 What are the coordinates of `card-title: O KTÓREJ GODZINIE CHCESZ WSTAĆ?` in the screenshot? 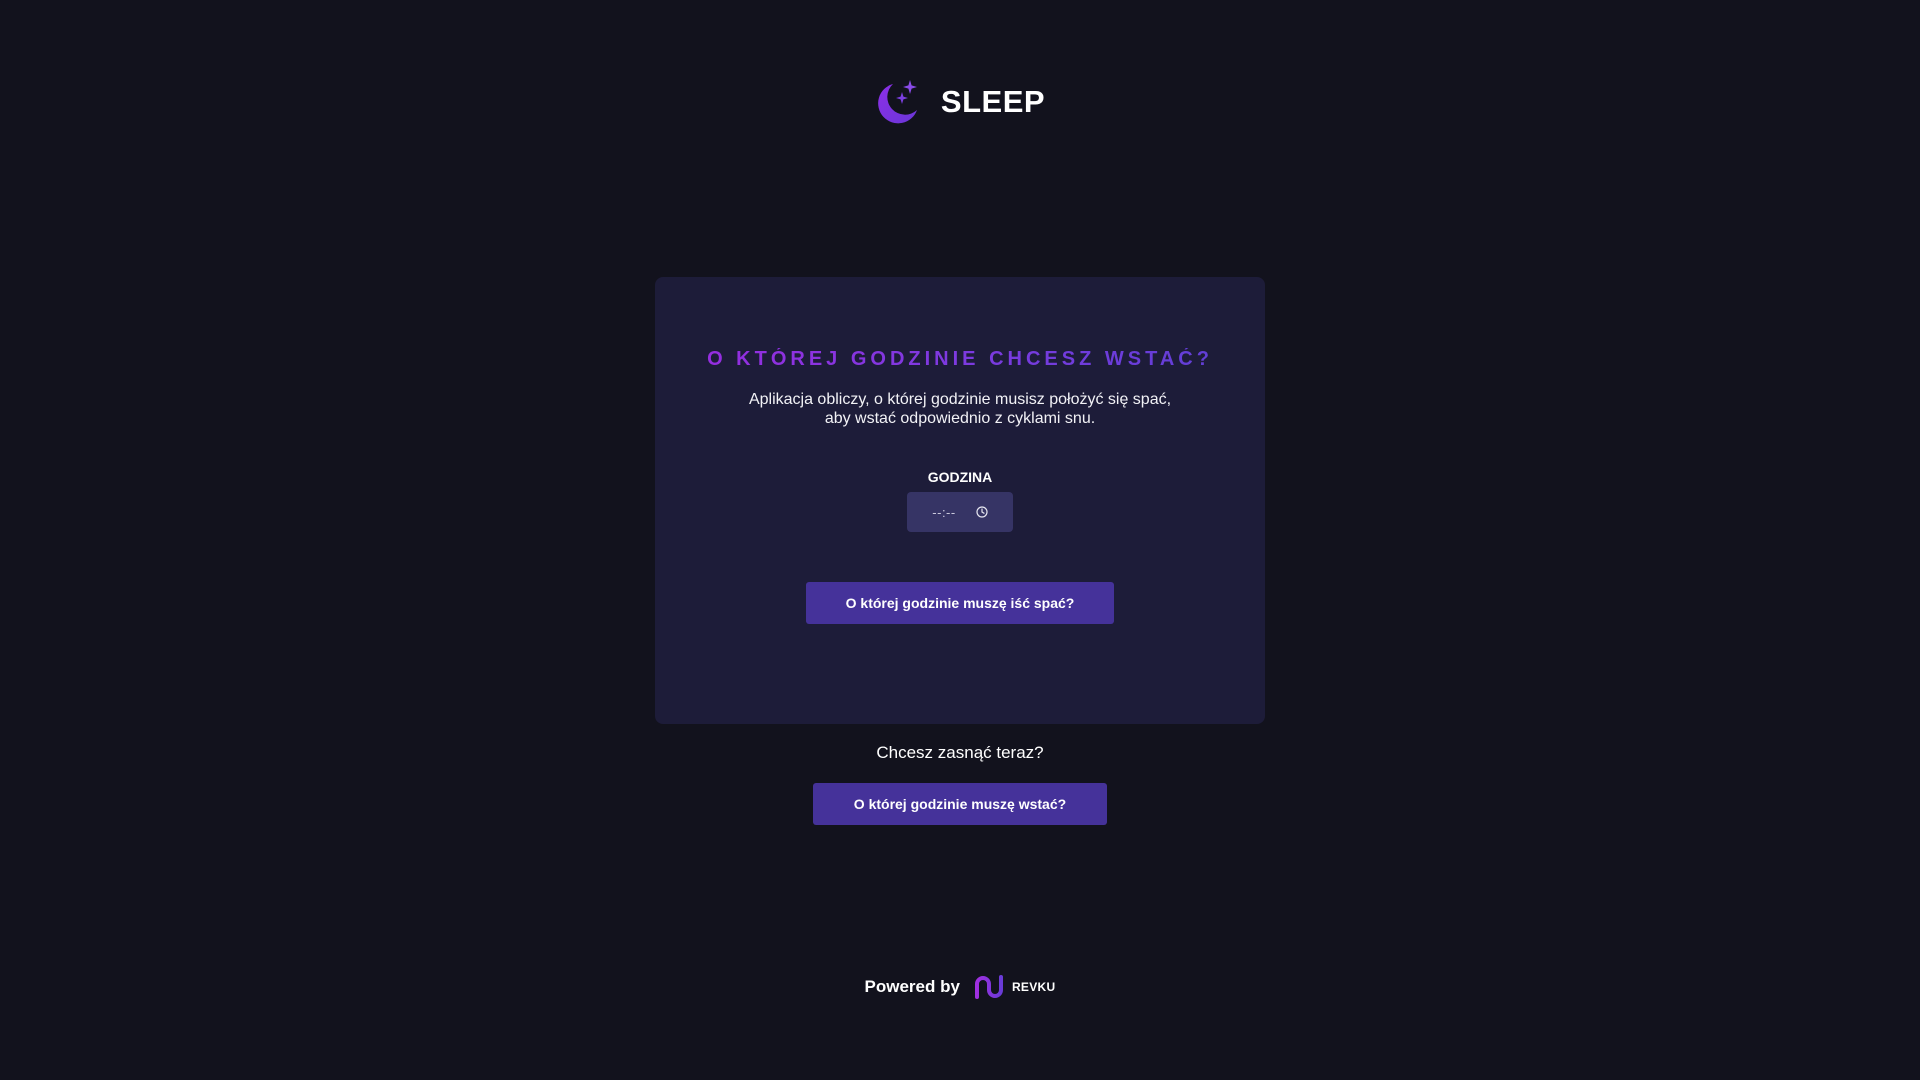 It's located at (960, 359).